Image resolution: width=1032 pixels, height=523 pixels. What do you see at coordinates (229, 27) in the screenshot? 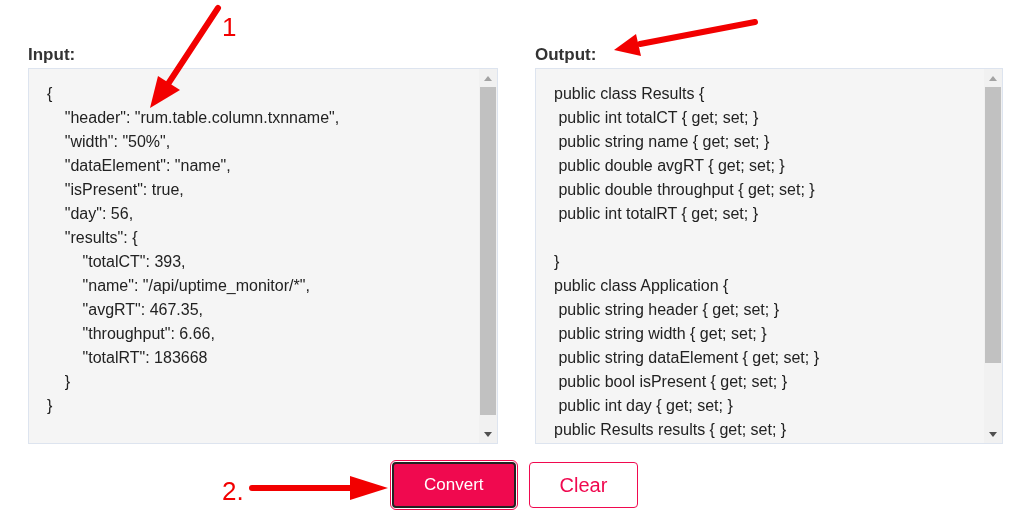
I see `annotation-number: 1` at bounding box center [229, 27].